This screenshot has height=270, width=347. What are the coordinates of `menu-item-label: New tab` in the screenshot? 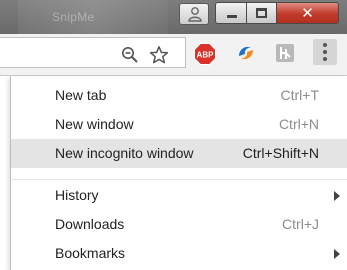 It's located at (81, 95).